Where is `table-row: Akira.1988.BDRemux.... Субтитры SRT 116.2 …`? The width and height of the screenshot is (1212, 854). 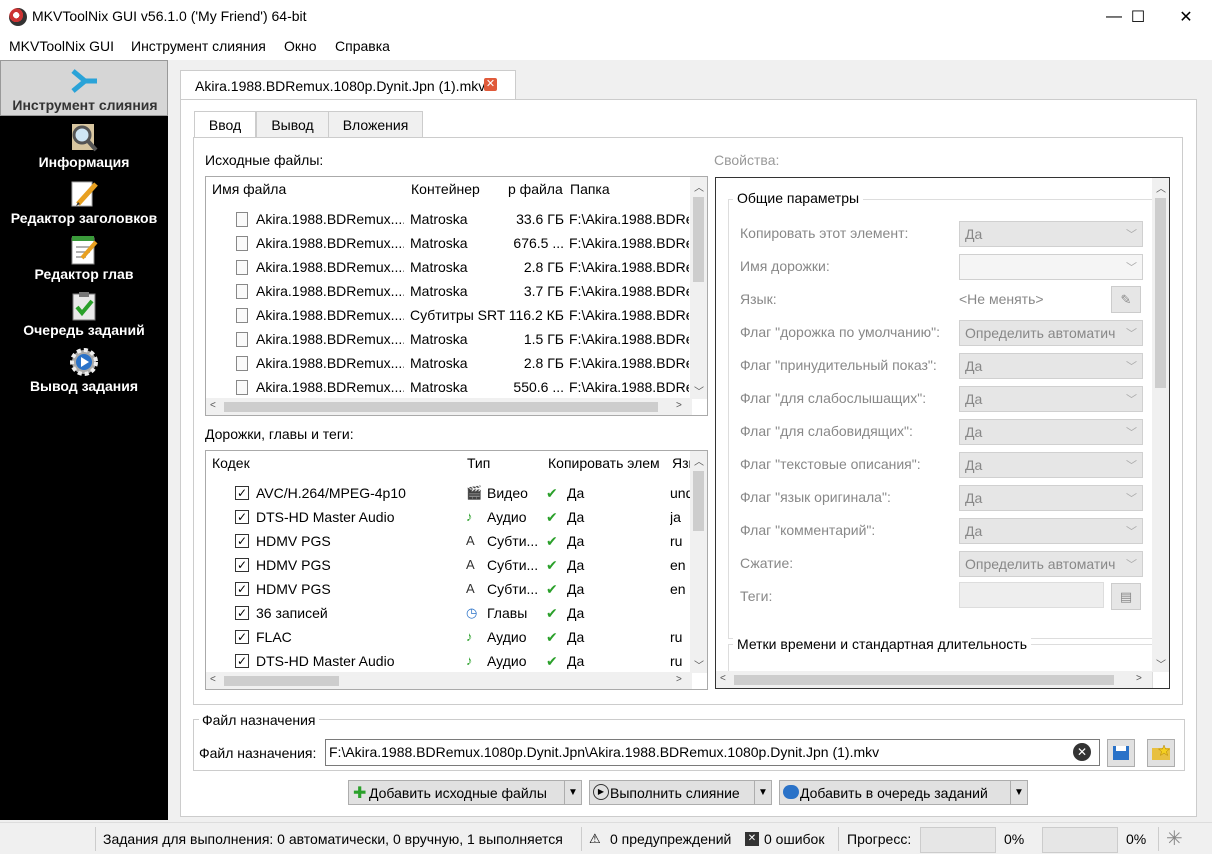
table-row: Akira.1988.BDRemux.... Субтитры SRT 116.2 … is located at coordinates (456, 316).